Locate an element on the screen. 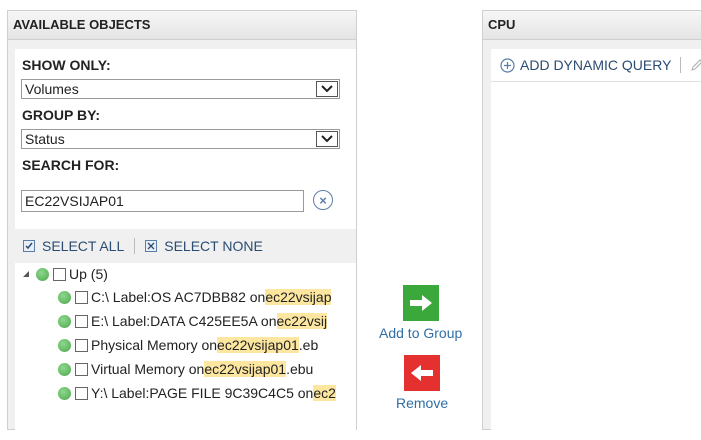 Image resolution: width=701 pixels, height=440 pixels. list-item: Physical Memory on ec22vsijap01 .eb is located at coordinates (188, 345).